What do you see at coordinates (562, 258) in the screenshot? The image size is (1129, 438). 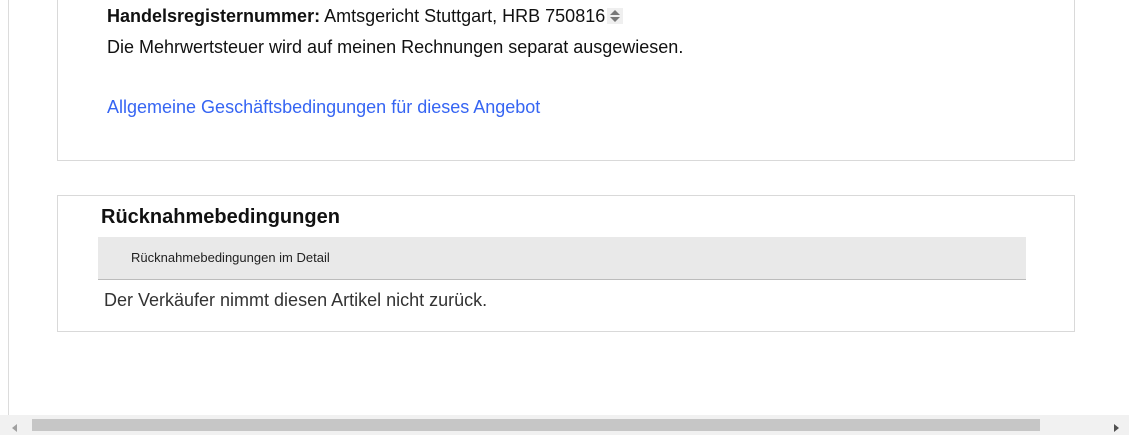 I see `returns-detail-header: Rücknahmebedingungen im Detail` at bounding box center [562, 258].